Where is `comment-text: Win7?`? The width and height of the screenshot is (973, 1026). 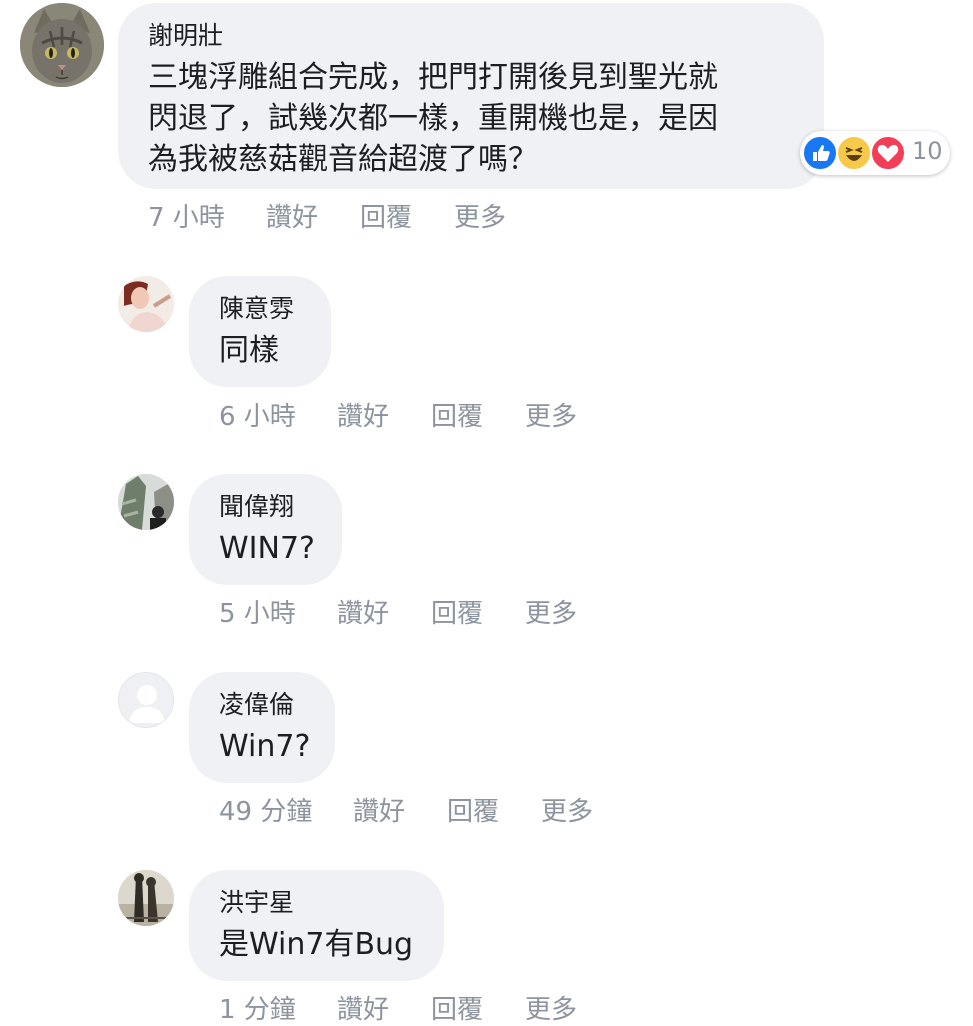 comment-text: Win7? is located at coordinates (265, 746).